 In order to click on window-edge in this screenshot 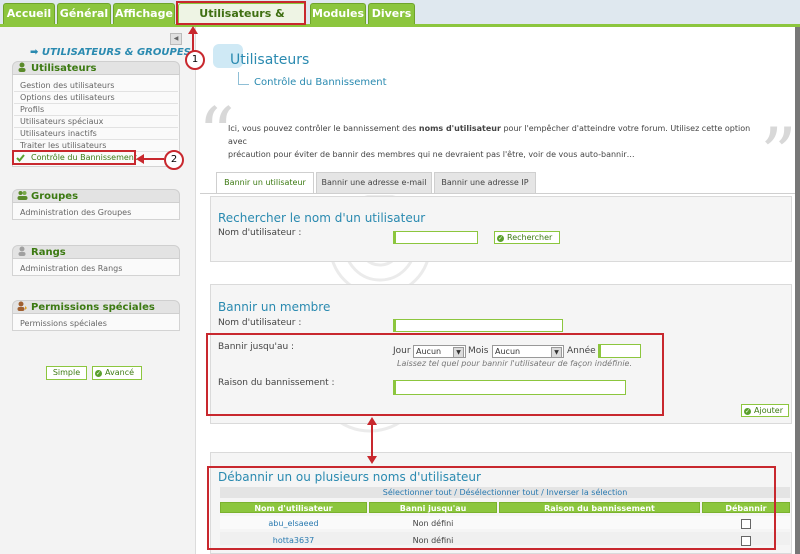, I will do `click(797, 290)`.